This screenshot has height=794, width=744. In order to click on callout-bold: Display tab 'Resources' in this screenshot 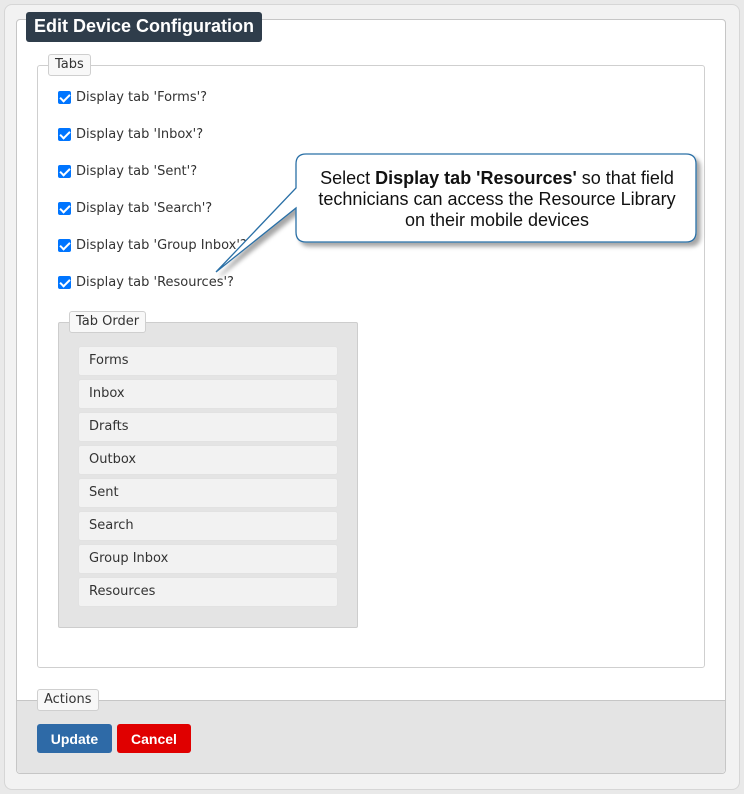, I will do `click(476, 177)`.